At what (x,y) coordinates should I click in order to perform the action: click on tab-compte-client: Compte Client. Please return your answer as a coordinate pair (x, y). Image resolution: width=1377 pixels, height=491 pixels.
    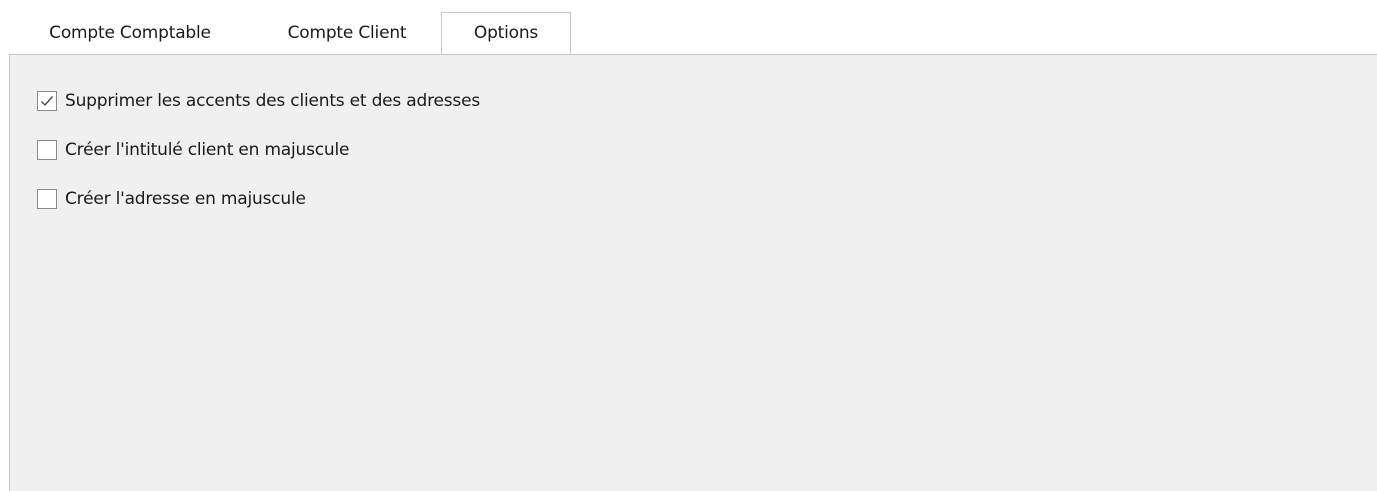
    Looking at the image, I should click on (347, 37).